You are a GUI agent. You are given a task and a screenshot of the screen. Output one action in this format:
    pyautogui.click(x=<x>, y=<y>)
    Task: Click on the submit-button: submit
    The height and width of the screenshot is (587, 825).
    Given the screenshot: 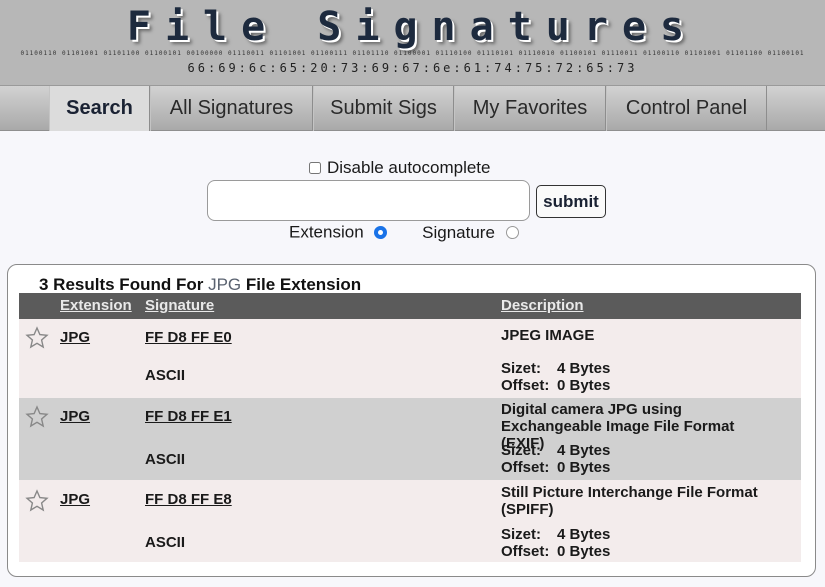 What is the action you would take?
    pyautogui.click(x=571, y=201)
    